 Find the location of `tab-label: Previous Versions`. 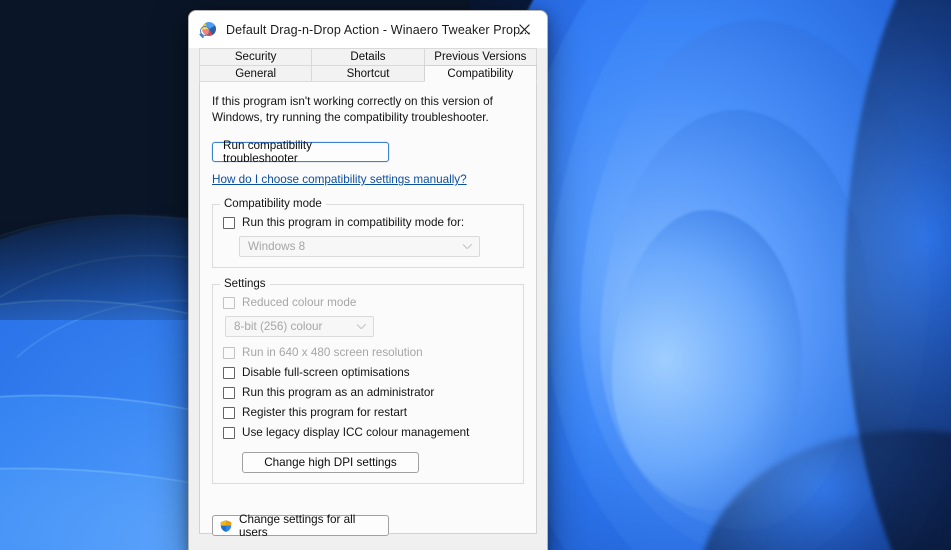

tab-label: Previous Versions is located at coordinates (480, 57).